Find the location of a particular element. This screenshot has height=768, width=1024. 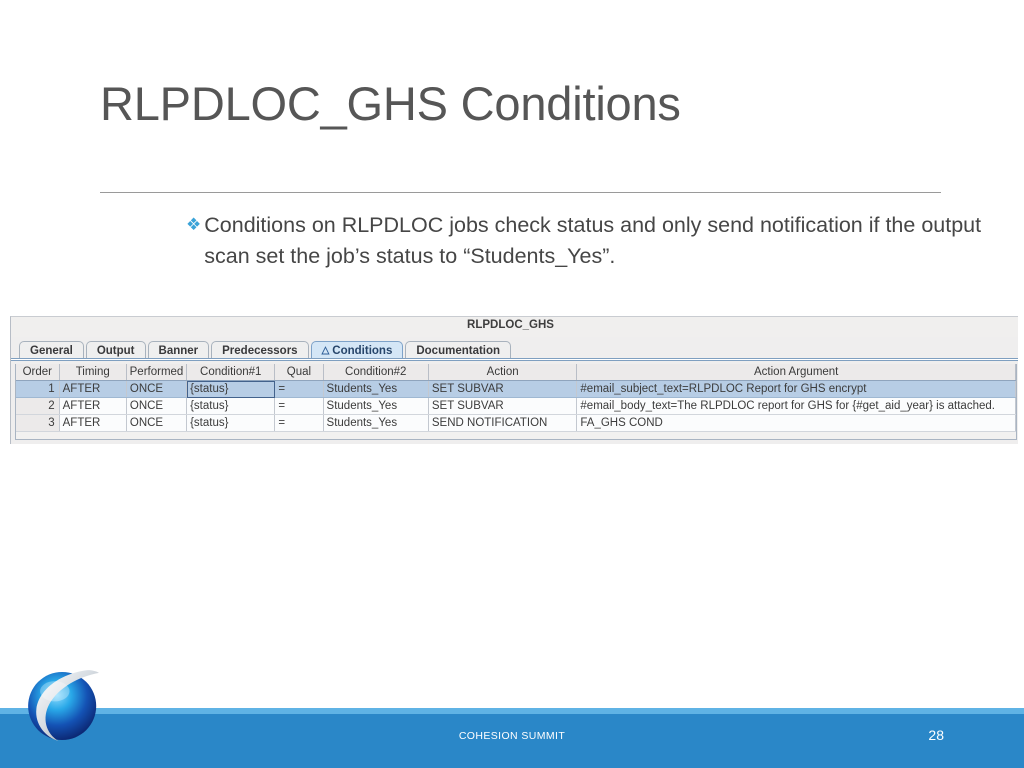

cohesion-logo is located at coordinates (64, 706).